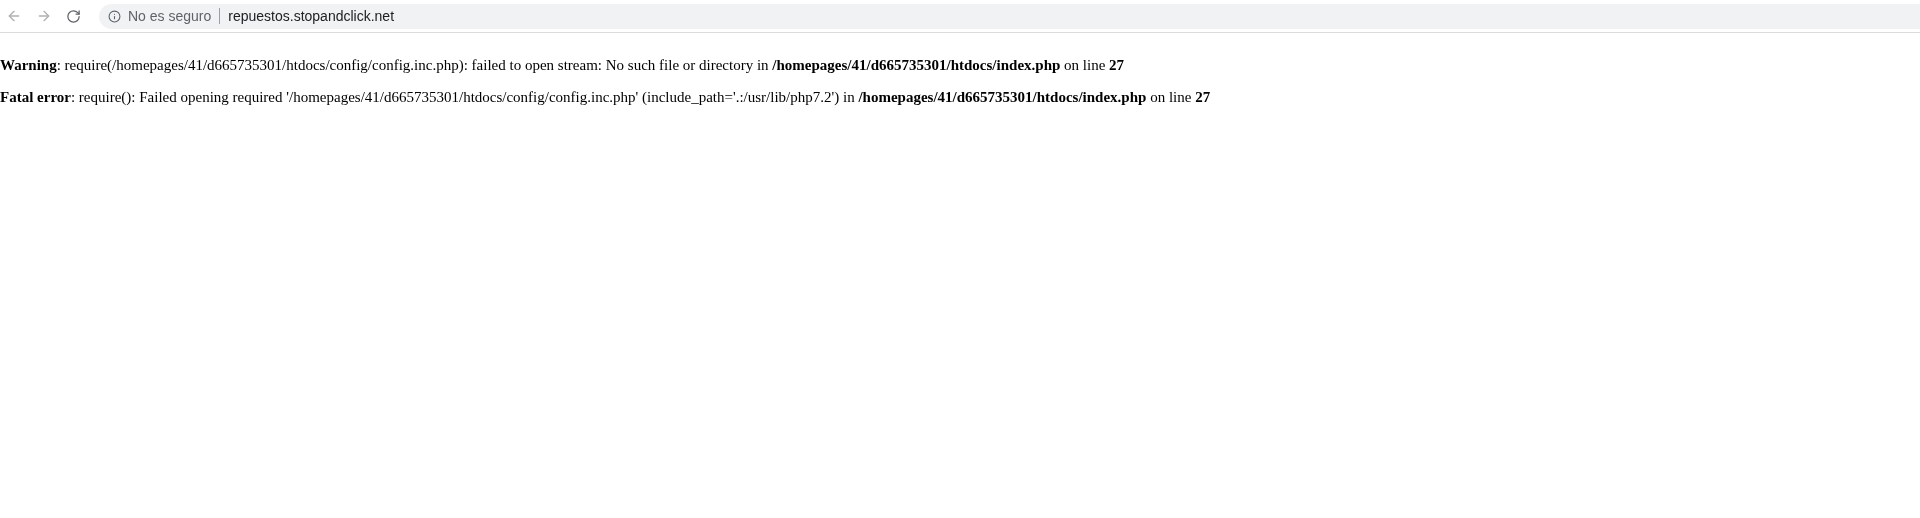 The height and width of the screenshot is (518, 1920). I want to click on reload-icon, so click(73, 16).